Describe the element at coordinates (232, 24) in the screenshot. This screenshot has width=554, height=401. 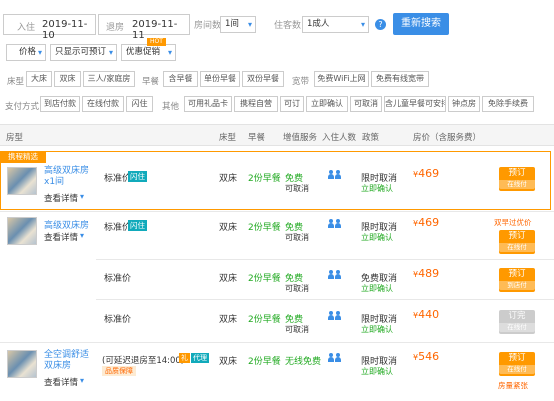
I see `rooms-value: 1间` at that location.